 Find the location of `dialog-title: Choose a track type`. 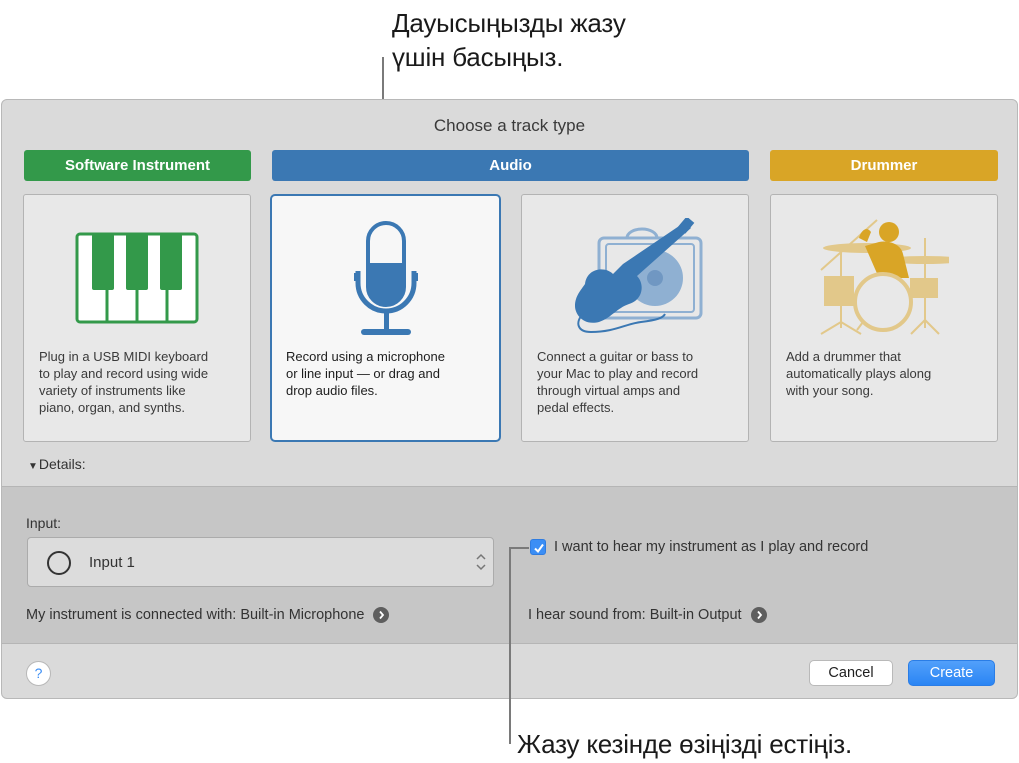

dialog-title: Choose a track type is located at coordinates (509, 125).